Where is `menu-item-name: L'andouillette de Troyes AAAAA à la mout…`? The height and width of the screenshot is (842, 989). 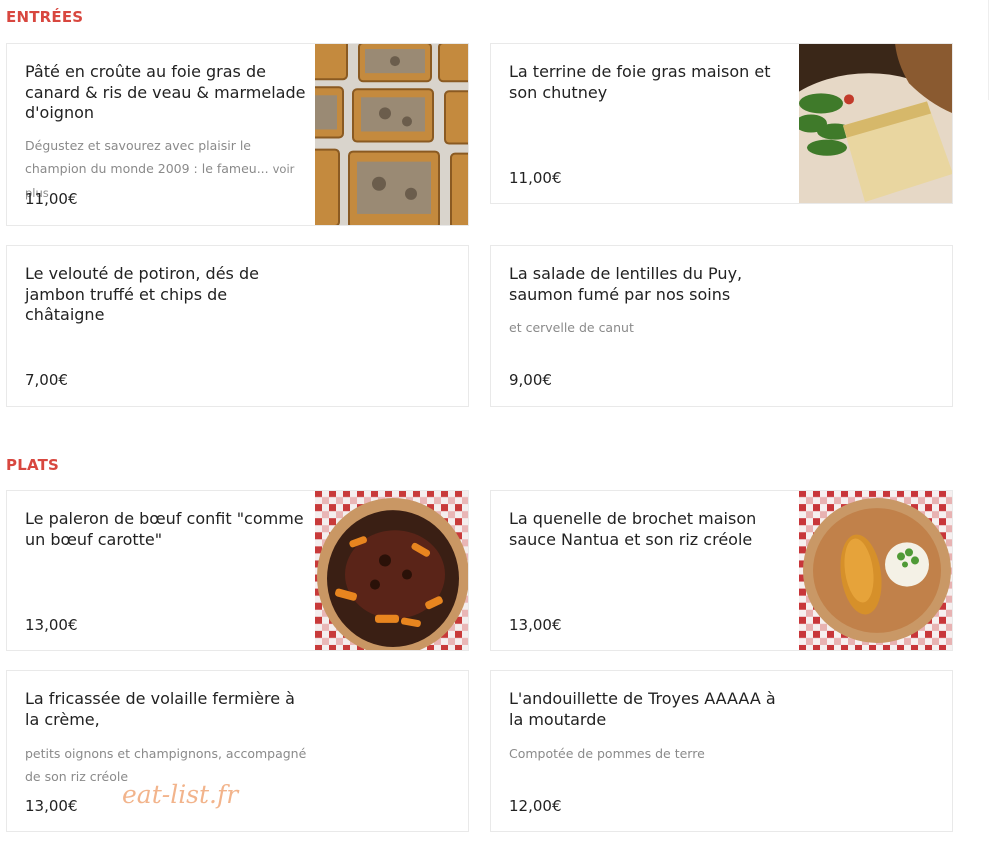
menu-item-name: L'andouillette de Troyes AAAAA à la mout… is located at coordinates (642, 709).